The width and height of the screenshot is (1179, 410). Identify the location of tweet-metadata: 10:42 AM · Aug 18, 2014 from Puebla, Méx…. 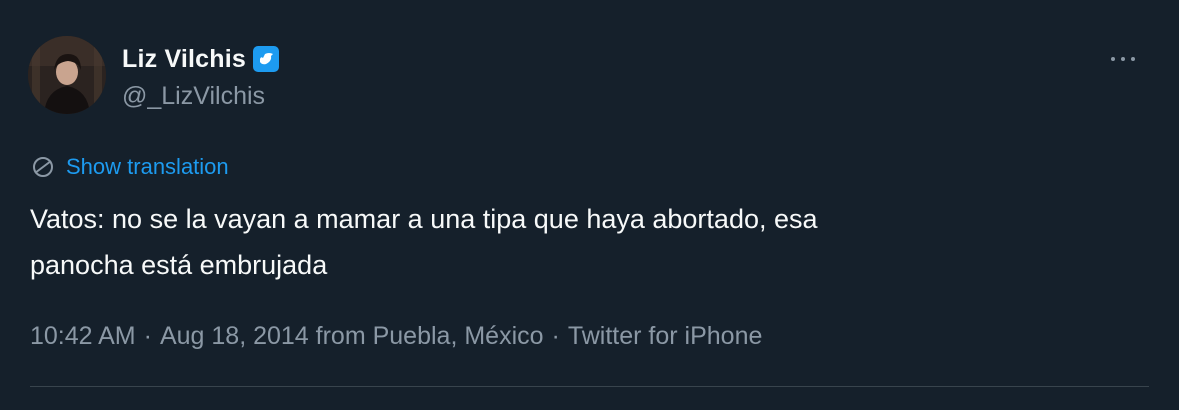
(396, 336).